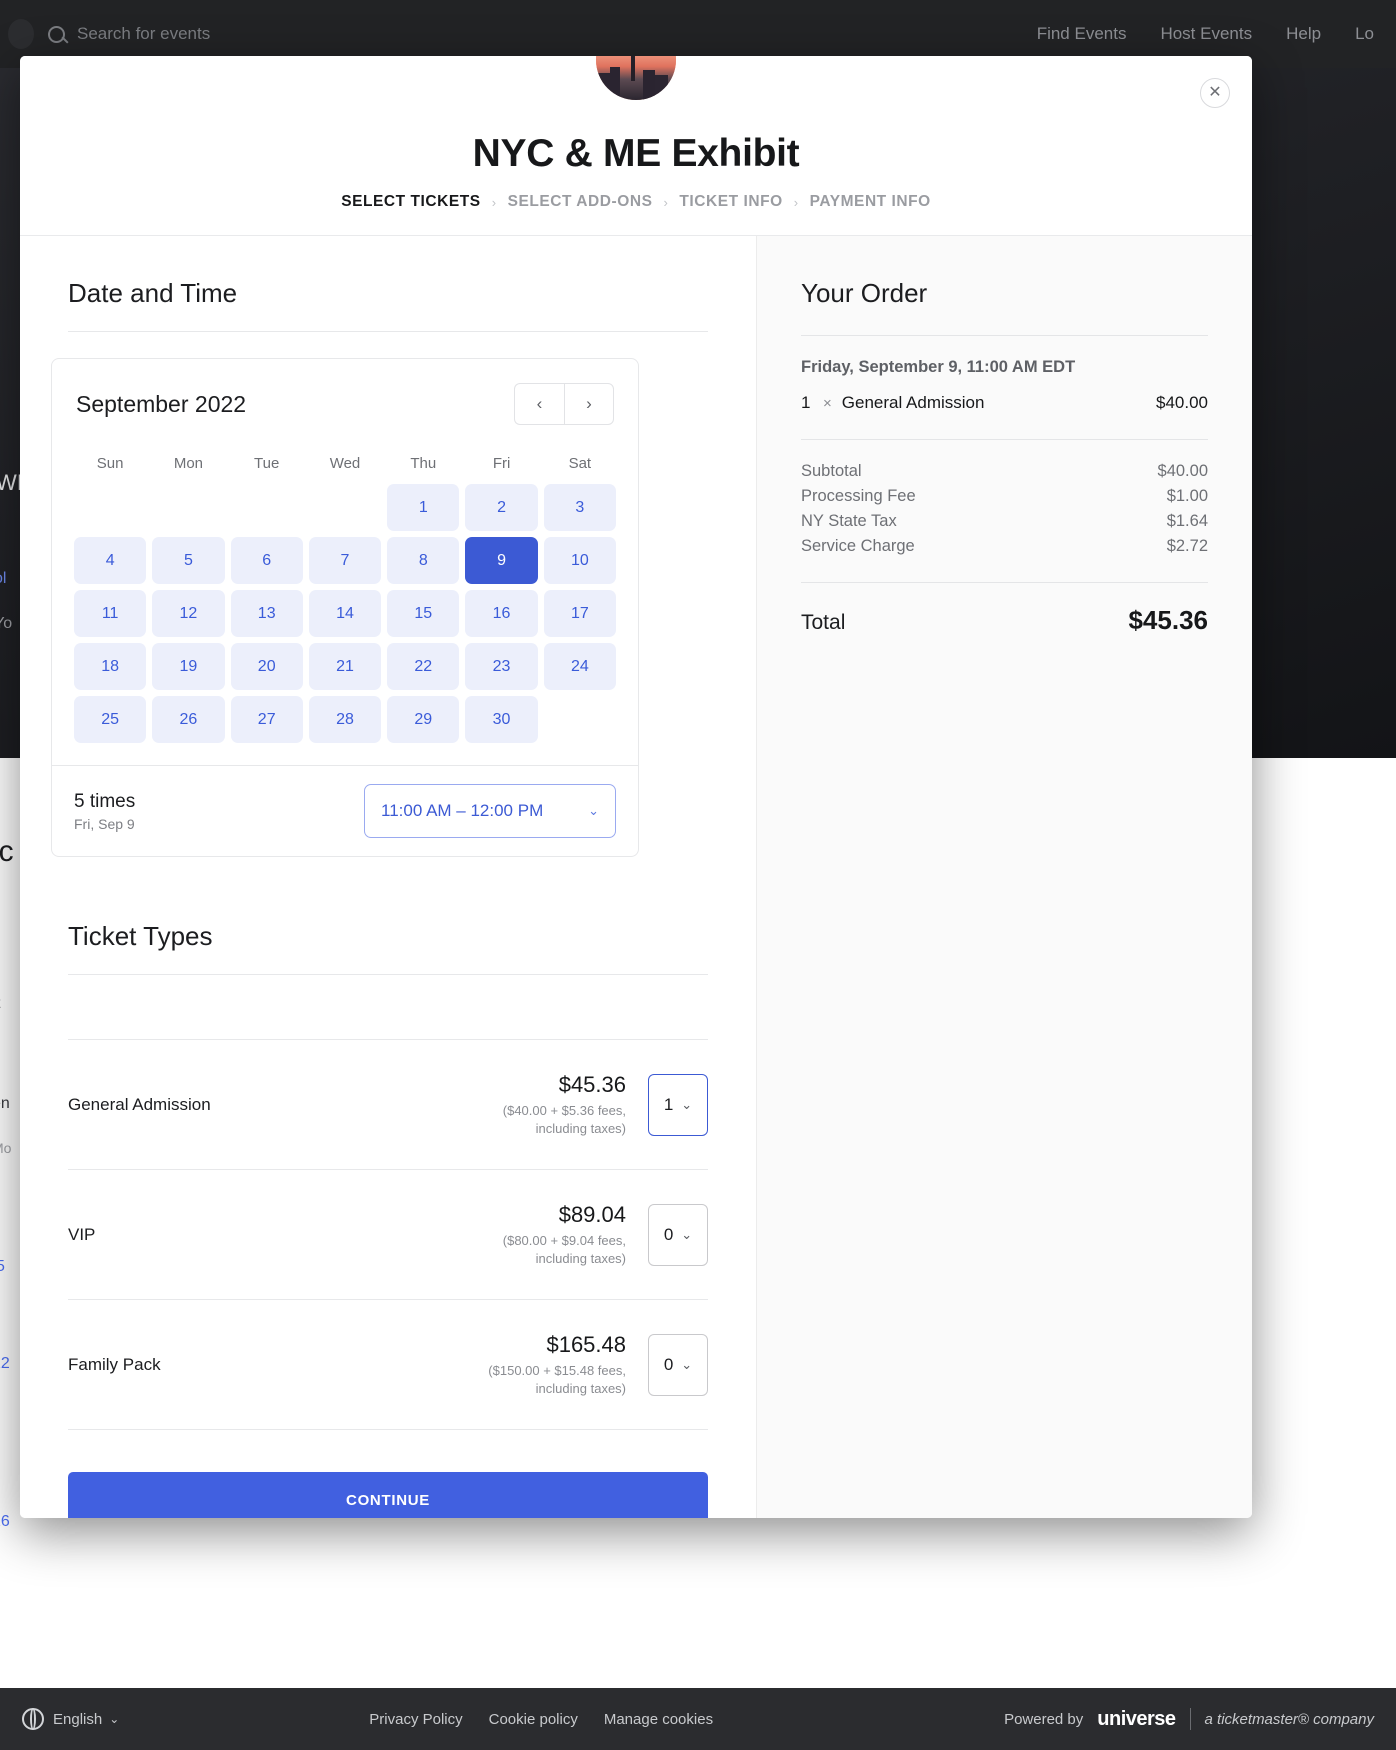 The height and width of the screenshot is (1750, 1396). What do you see at coordinates (539, 404) in the screenshot?
I see `chevron-left-icon: ‹` at bounding box center [539, 404].